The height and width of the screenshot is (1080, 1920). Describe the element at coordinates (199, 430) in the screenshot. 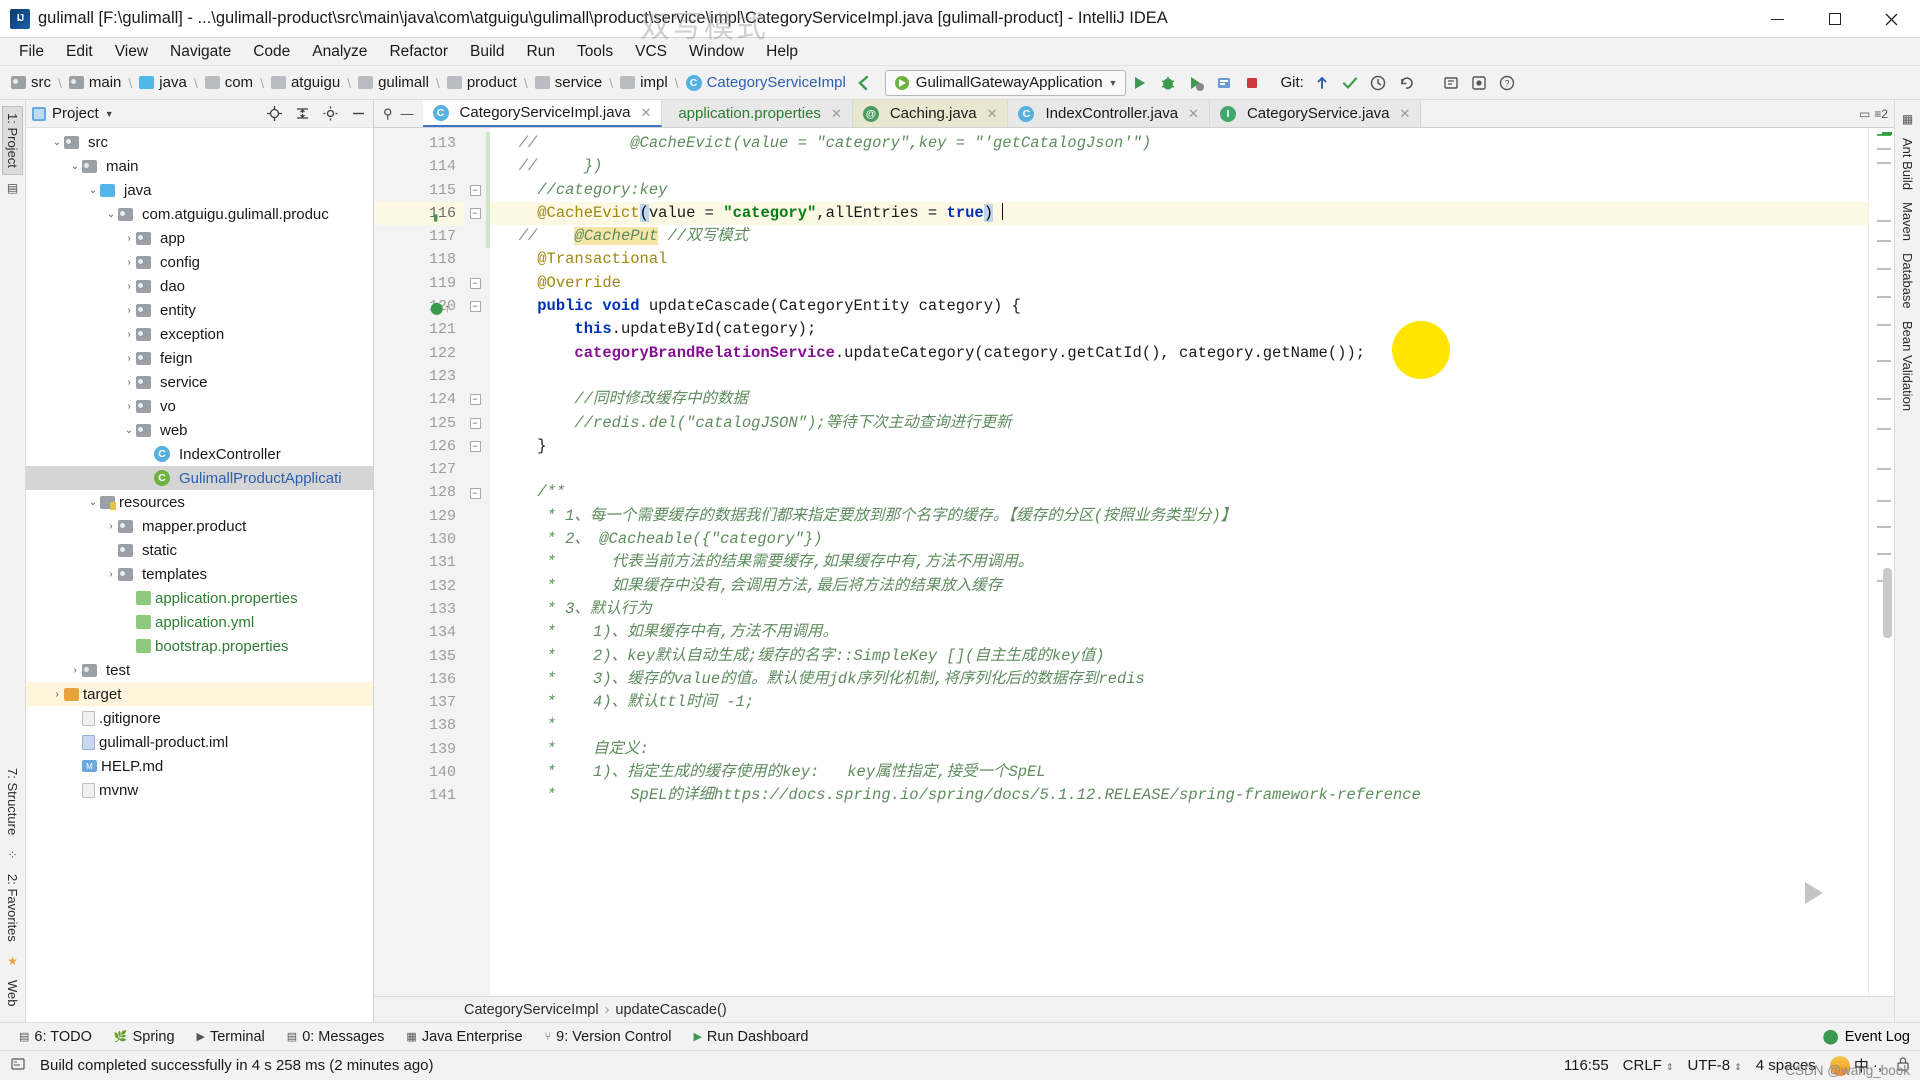

I see `tree-item-web: ⌄ web` at that location.